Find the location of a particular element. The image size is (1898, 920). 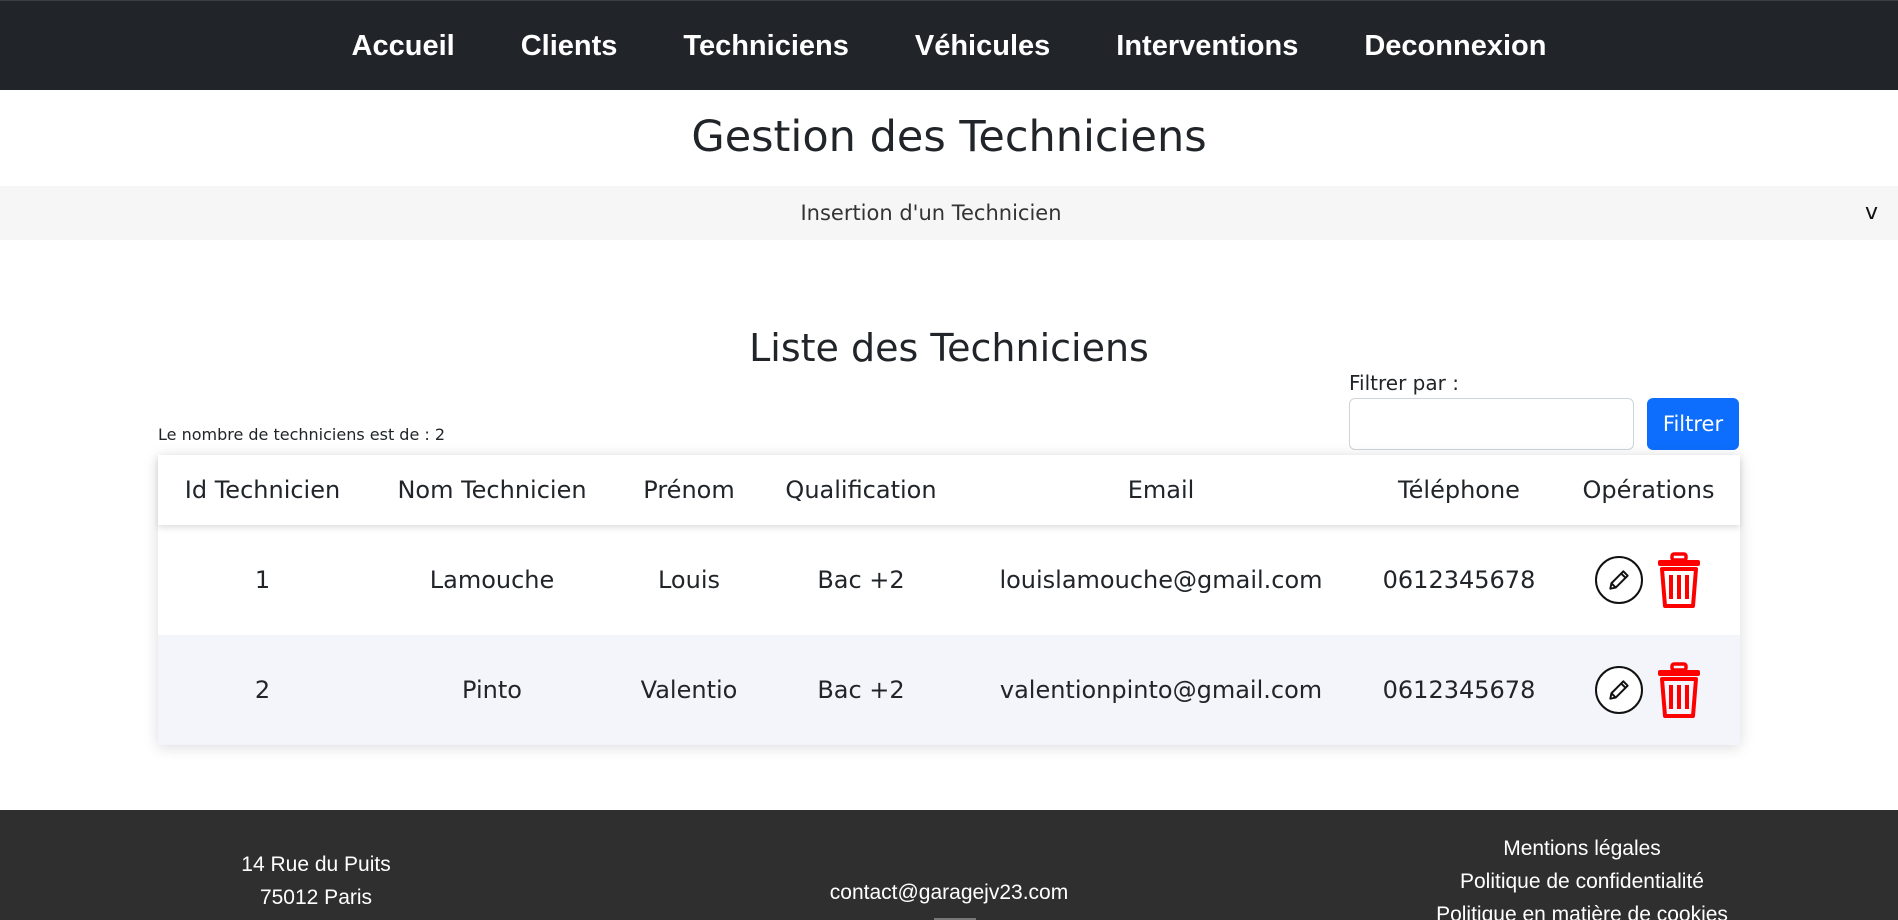

nav-link-clients: Clients is located at coordinates (569, 46).